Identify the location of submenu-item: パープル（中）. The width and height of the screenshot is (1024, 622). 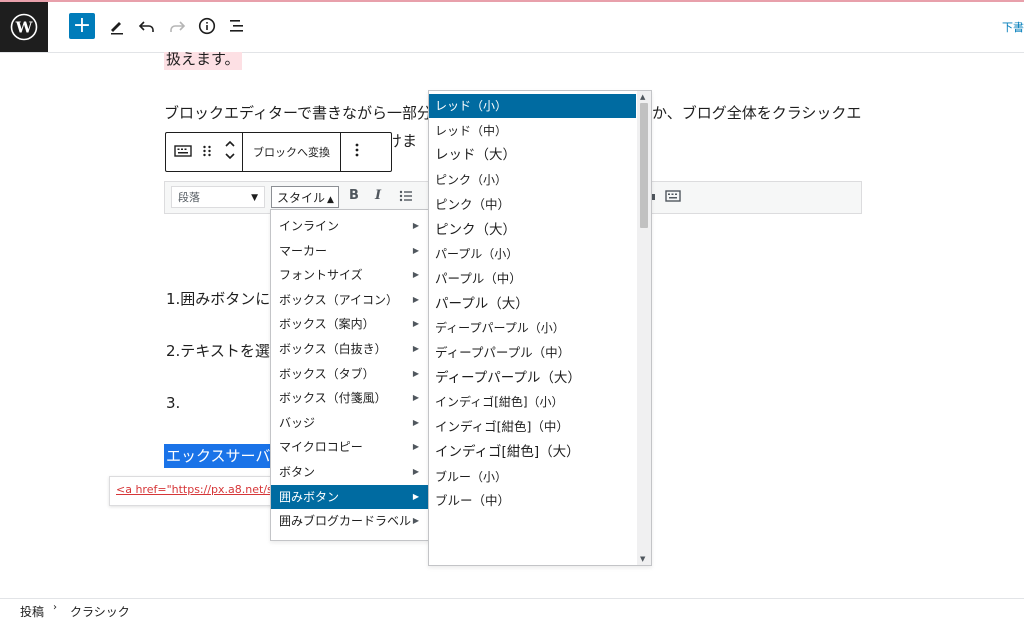
(532, 279).